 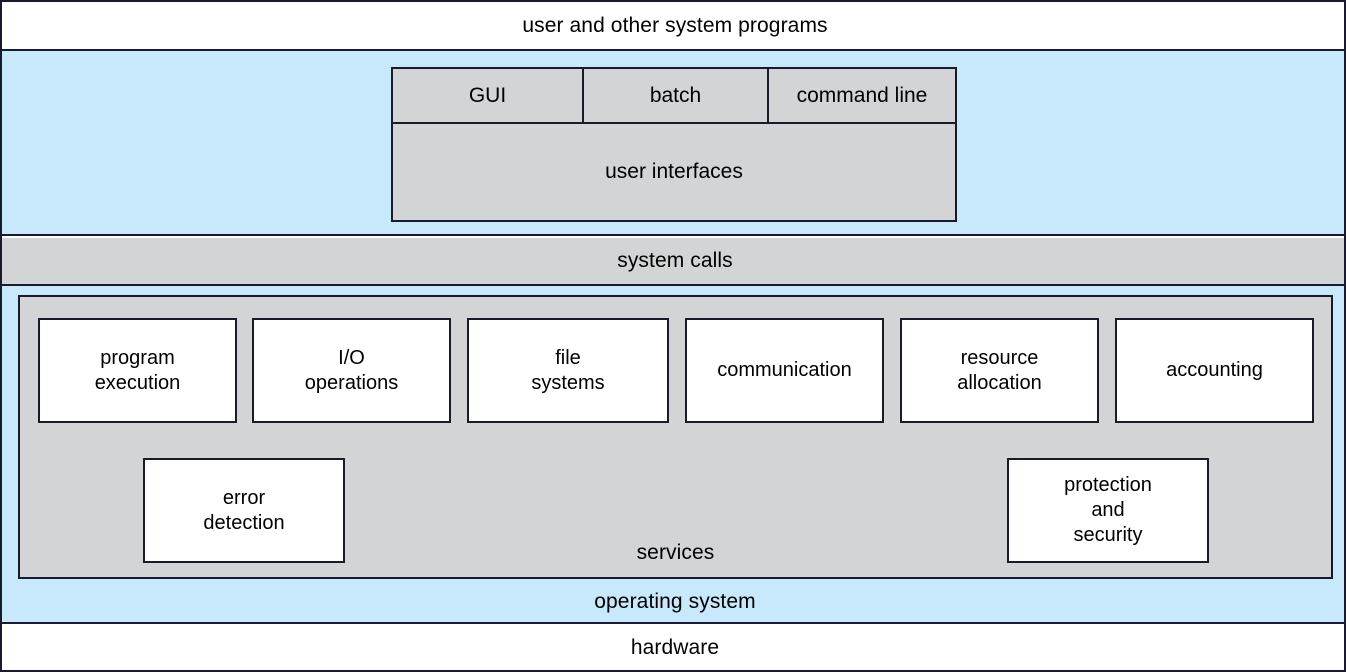 I want to click on layer-system-calls-label: system calls, so click(x=675, y=261).